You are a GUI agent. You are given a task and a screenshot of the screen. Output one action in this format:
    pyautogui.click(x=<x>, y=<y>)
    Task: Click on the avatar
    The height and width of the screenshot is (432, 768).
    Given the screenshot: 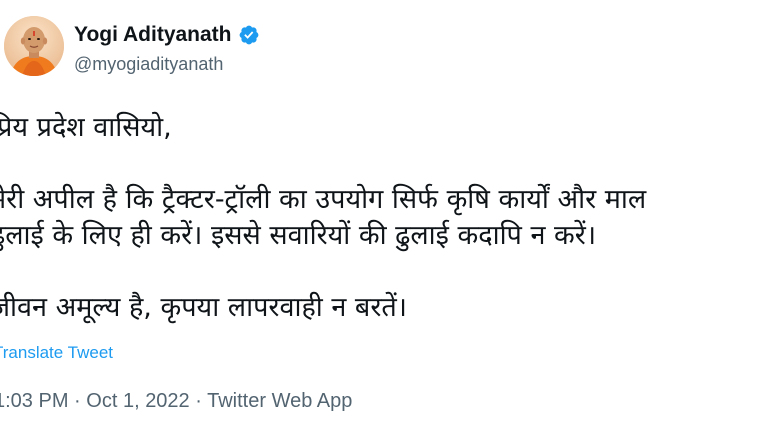 What is the action you would take?
    pyautogui.click(x=34, y=46)
    